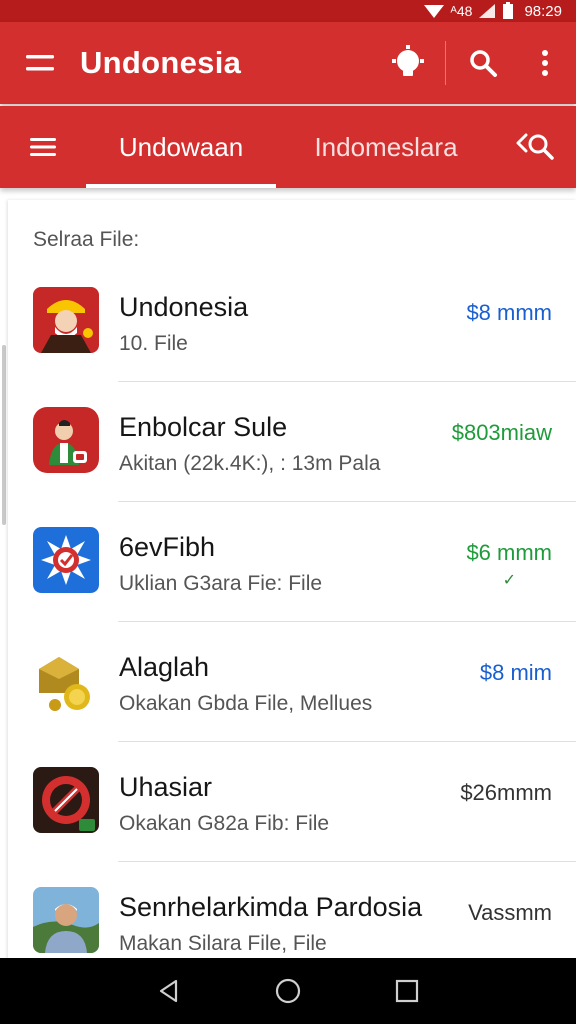 Image resolution: width=576 pixels, height=1024 pixels. I want to click on recents-icon, so click(406, 991).